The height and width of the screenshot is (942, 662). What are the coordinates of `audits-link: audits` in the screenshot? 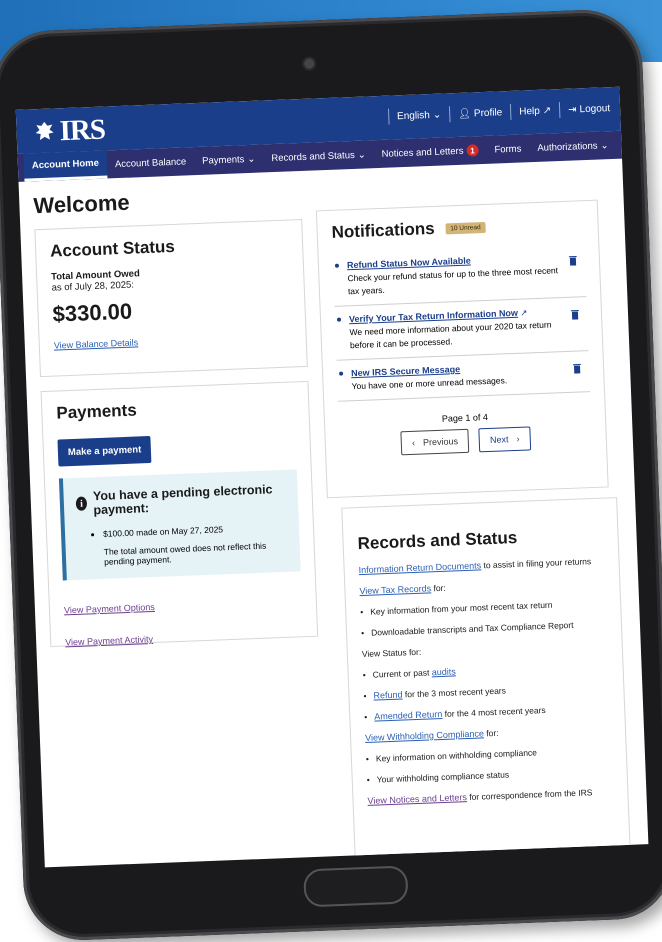 It's located at (444, 671).